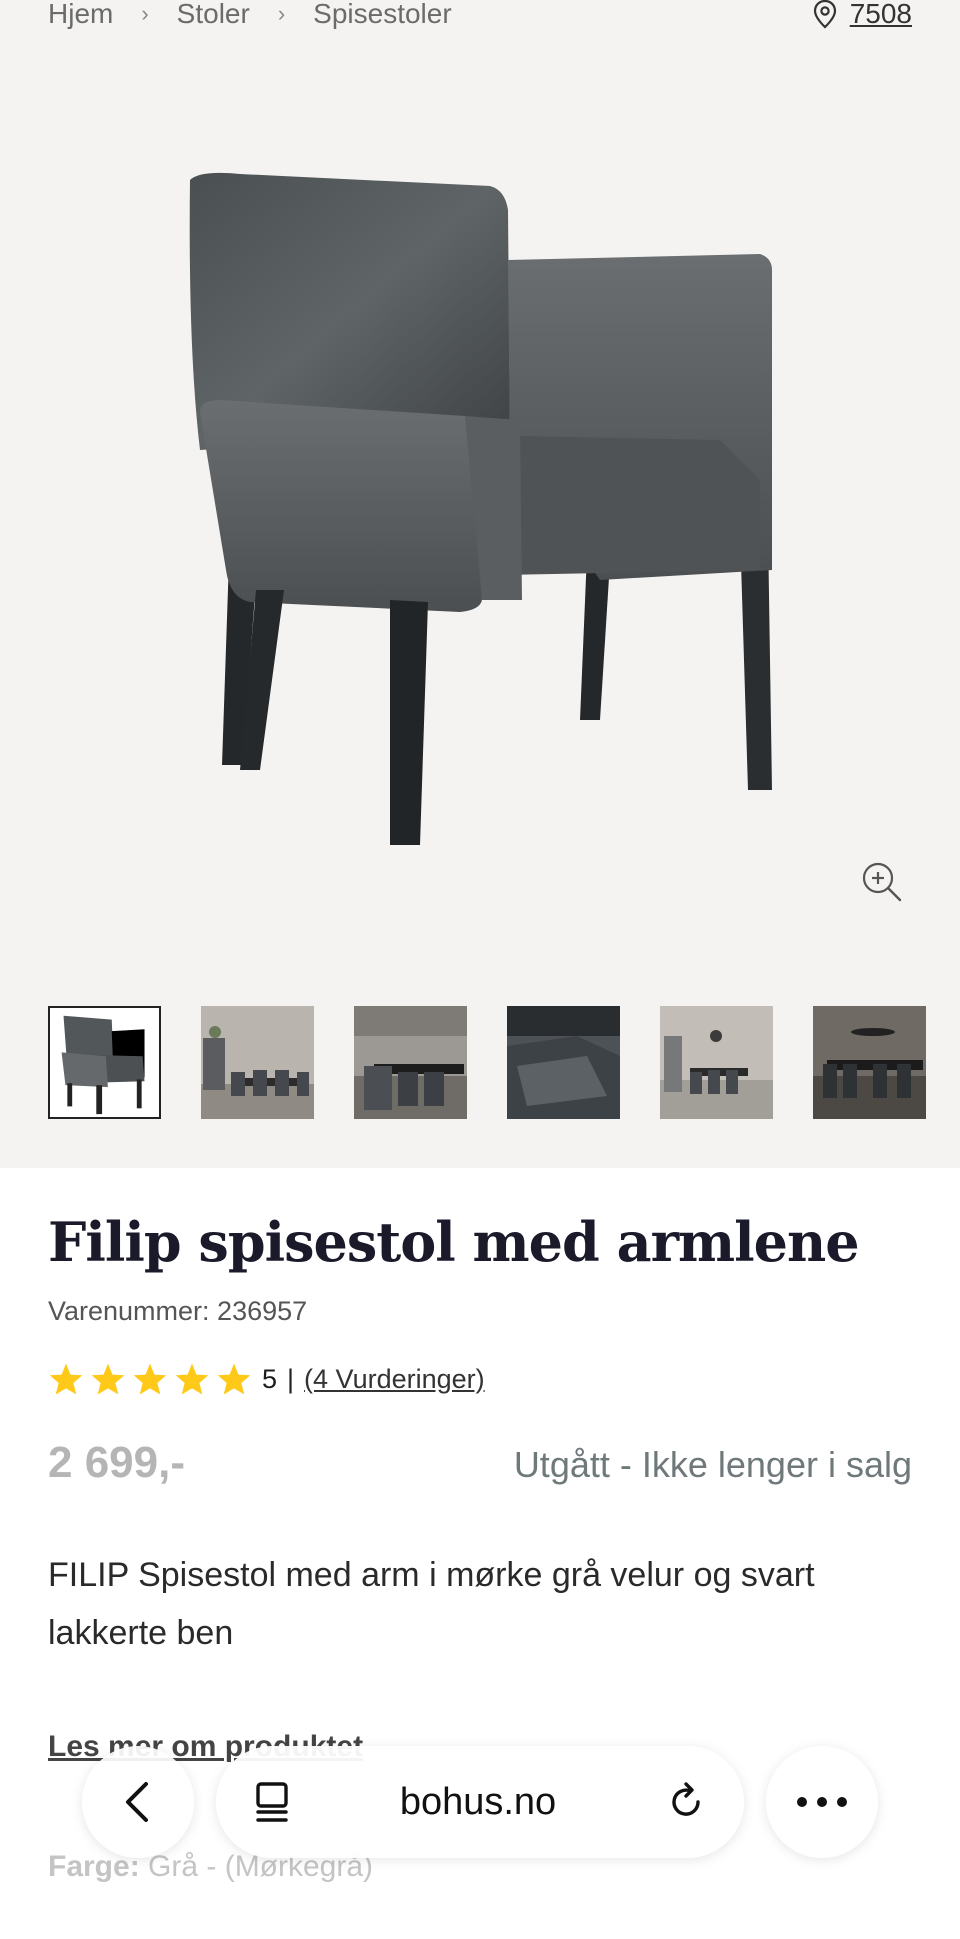 This screenshot has width=960, height=1939. I want to click on breadcrumb: Hjem › Stoler › Spisestoler, so click(250, 18).